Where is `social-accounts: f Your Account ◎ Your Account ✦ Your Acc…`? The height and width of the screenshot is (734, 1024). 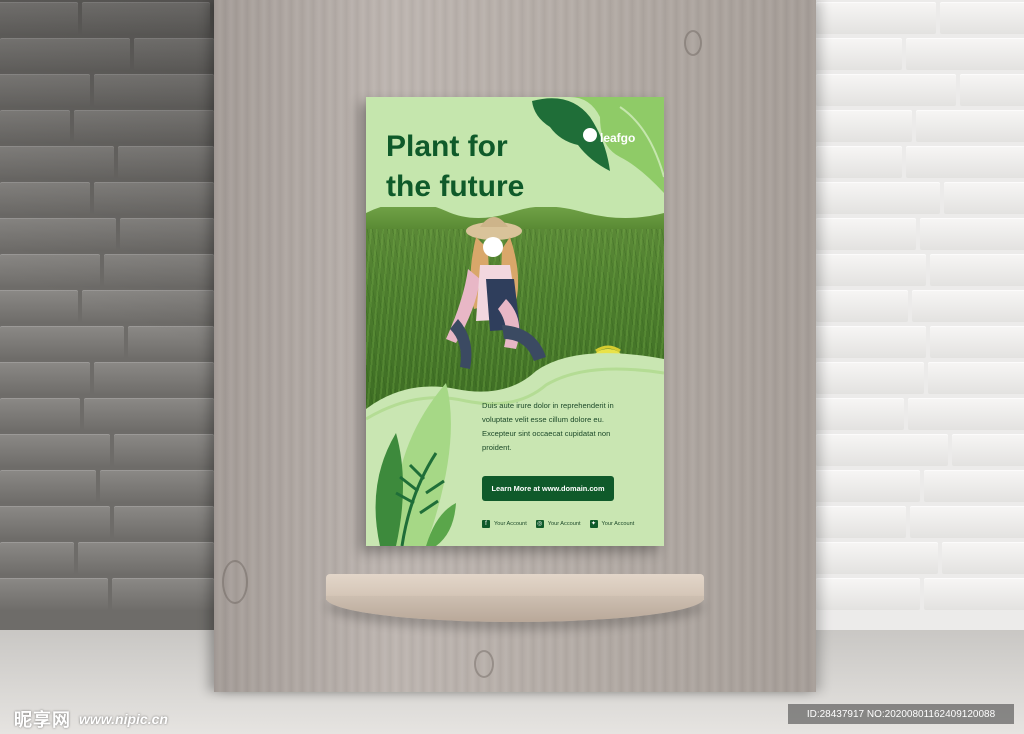 social-accounts: f Your Account ◎ Your Account ✦ Your Acc… is located at coordinates (558, 524).